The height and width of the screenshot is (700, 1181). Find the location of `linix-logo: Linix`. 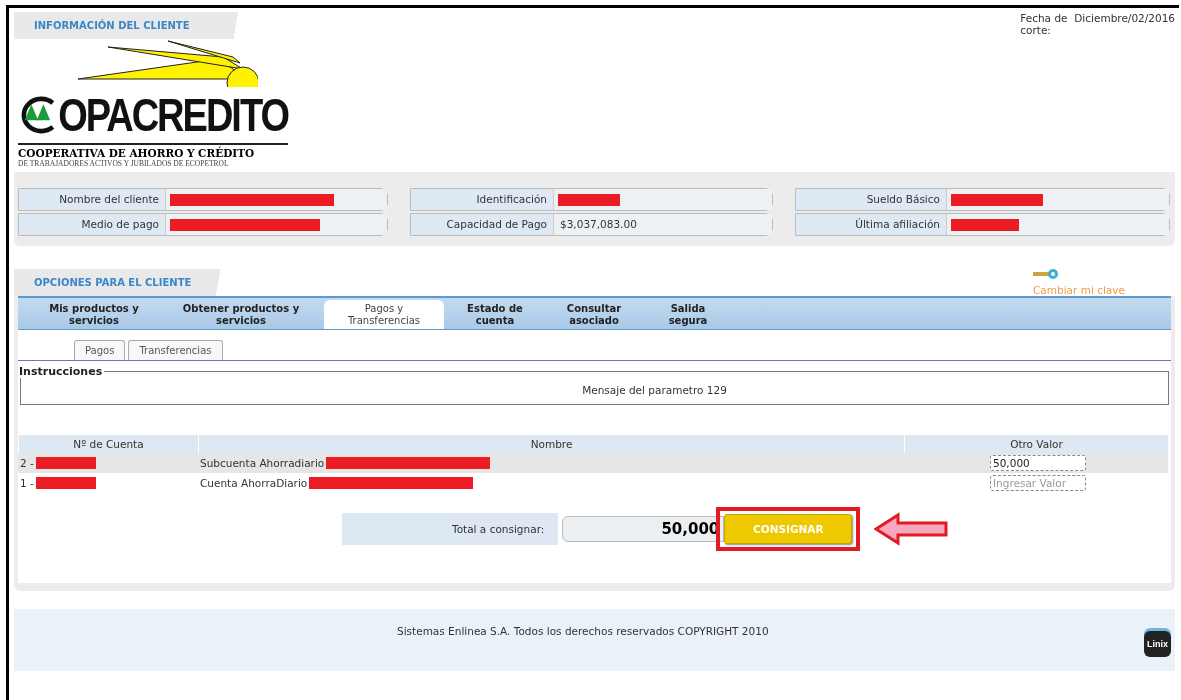

linix-logo: Linix is located at coordinates (1157, 644).